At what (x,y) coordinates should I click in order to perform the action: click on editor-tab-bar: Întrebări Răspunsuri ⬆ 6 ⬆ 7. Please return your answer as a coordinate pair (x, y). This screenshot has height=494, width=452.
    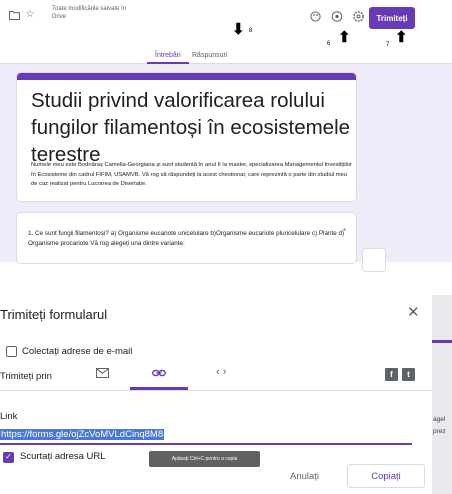
    Looking at the image, I should click on (226, 47).